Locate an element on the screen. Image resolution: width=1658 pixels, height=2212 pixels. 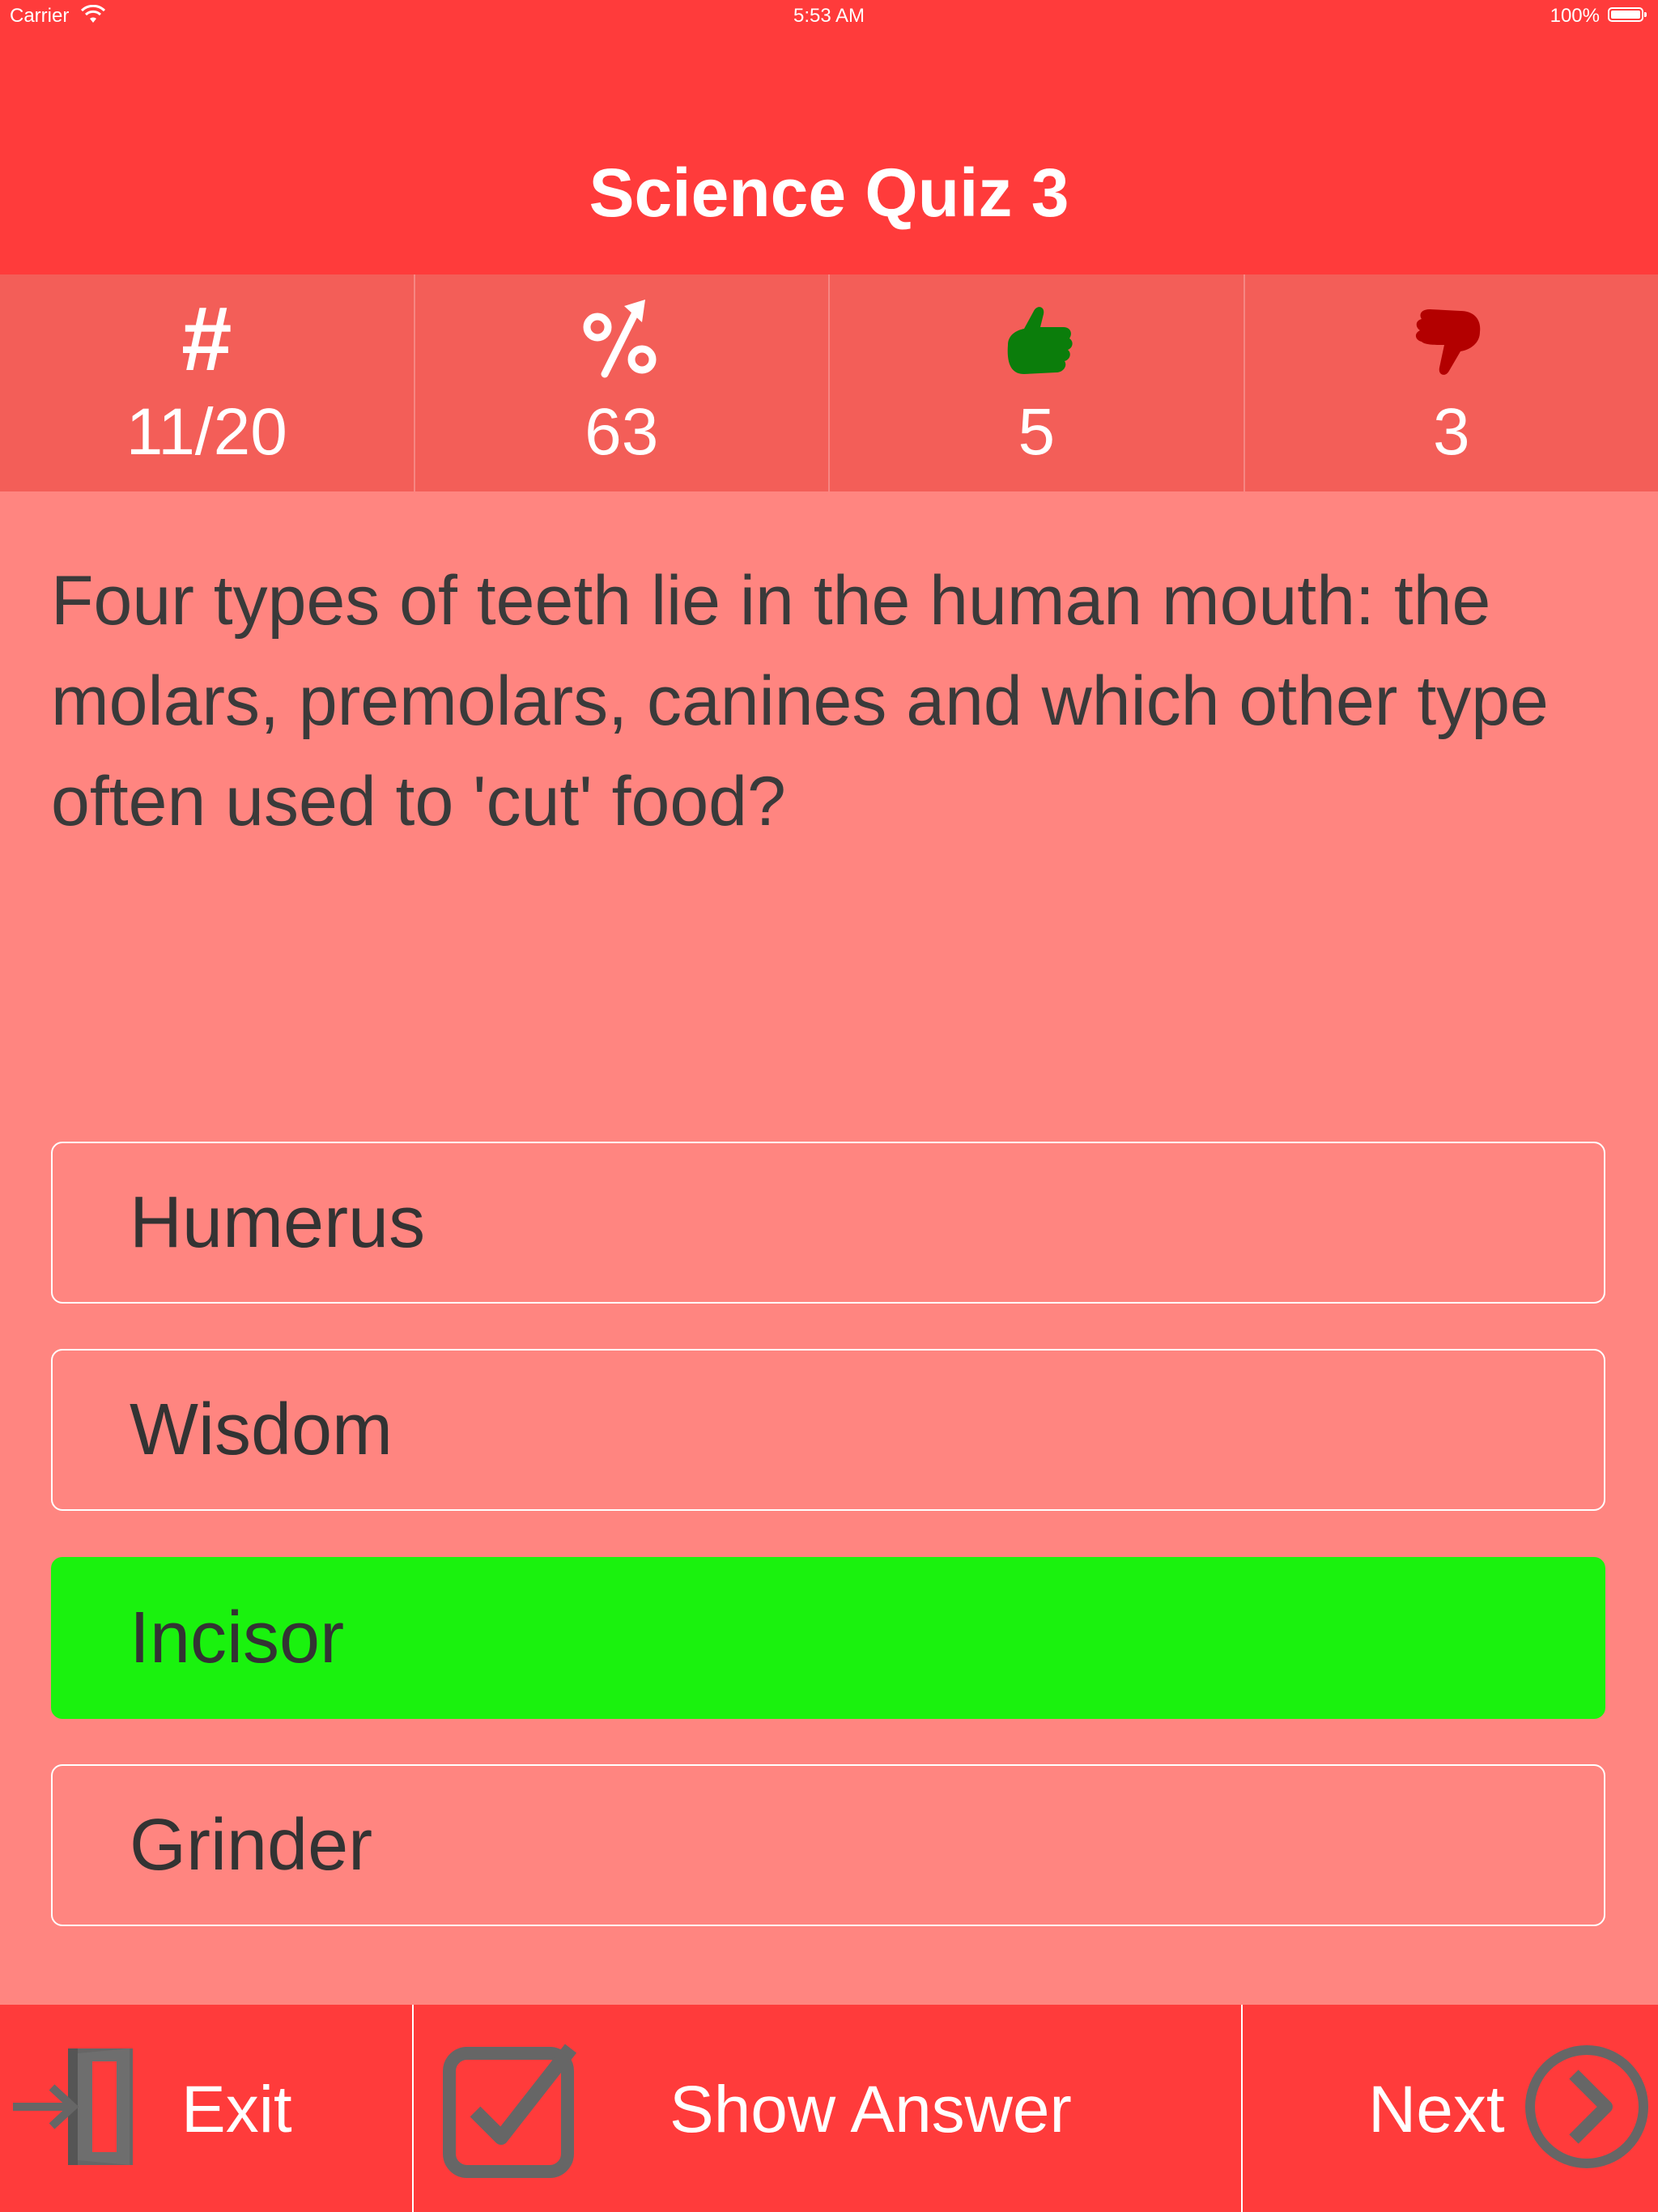
battery-percent: 100% is located at coordinates (1575, 16).